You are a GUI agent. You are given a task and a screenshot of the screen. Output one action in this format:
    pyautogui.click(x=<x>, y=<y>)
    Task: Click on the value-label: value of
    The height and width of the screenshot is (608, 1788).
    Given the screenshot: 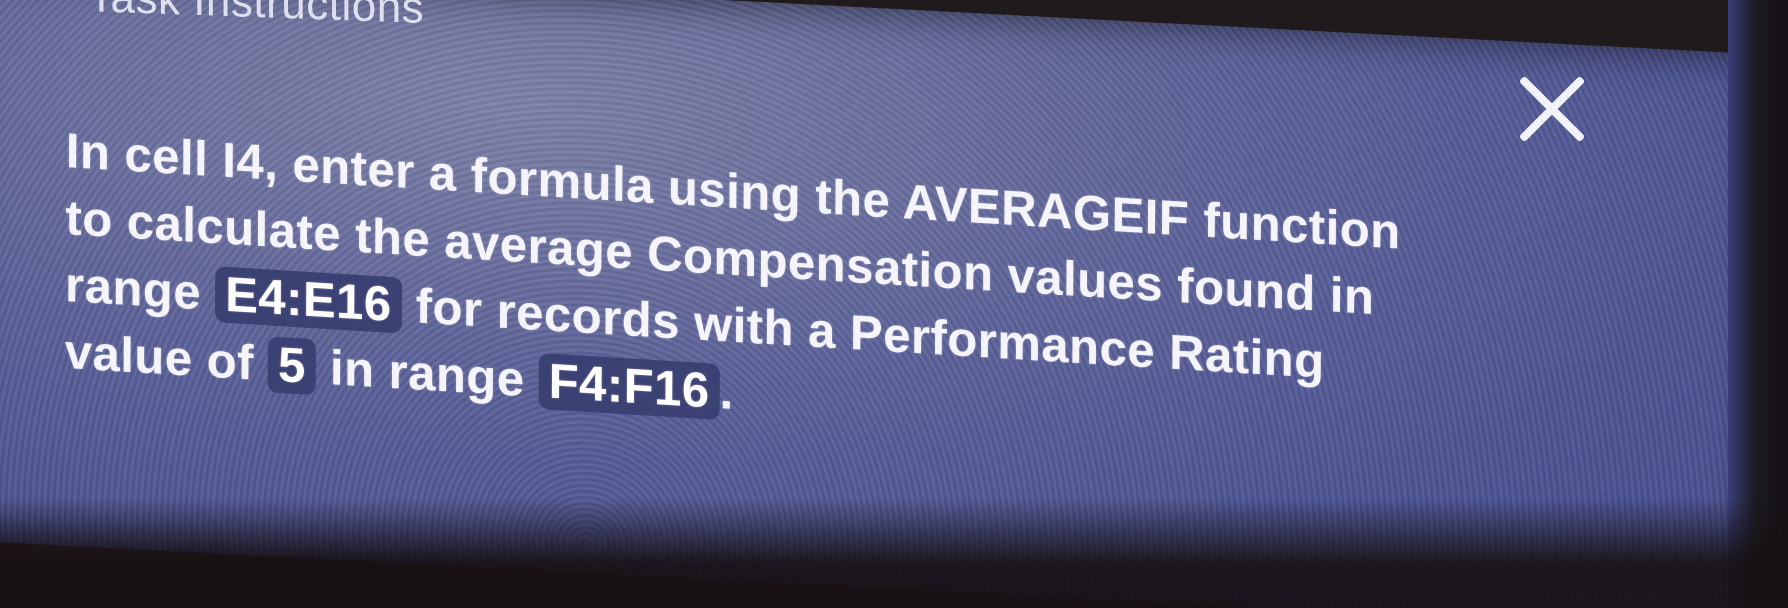 What is the action you would take?
    pyautogui.click(x=159, y=357)
    